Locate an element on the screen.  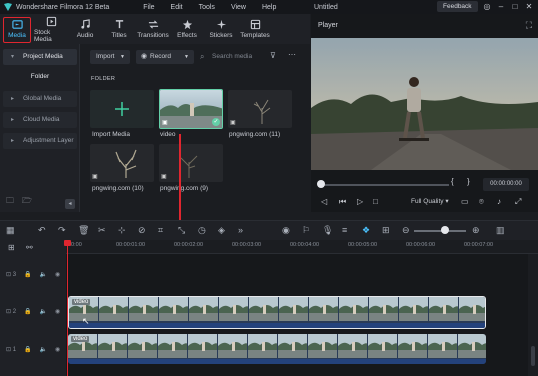
check-icon: ✓ is located at coordinates (216, 122).